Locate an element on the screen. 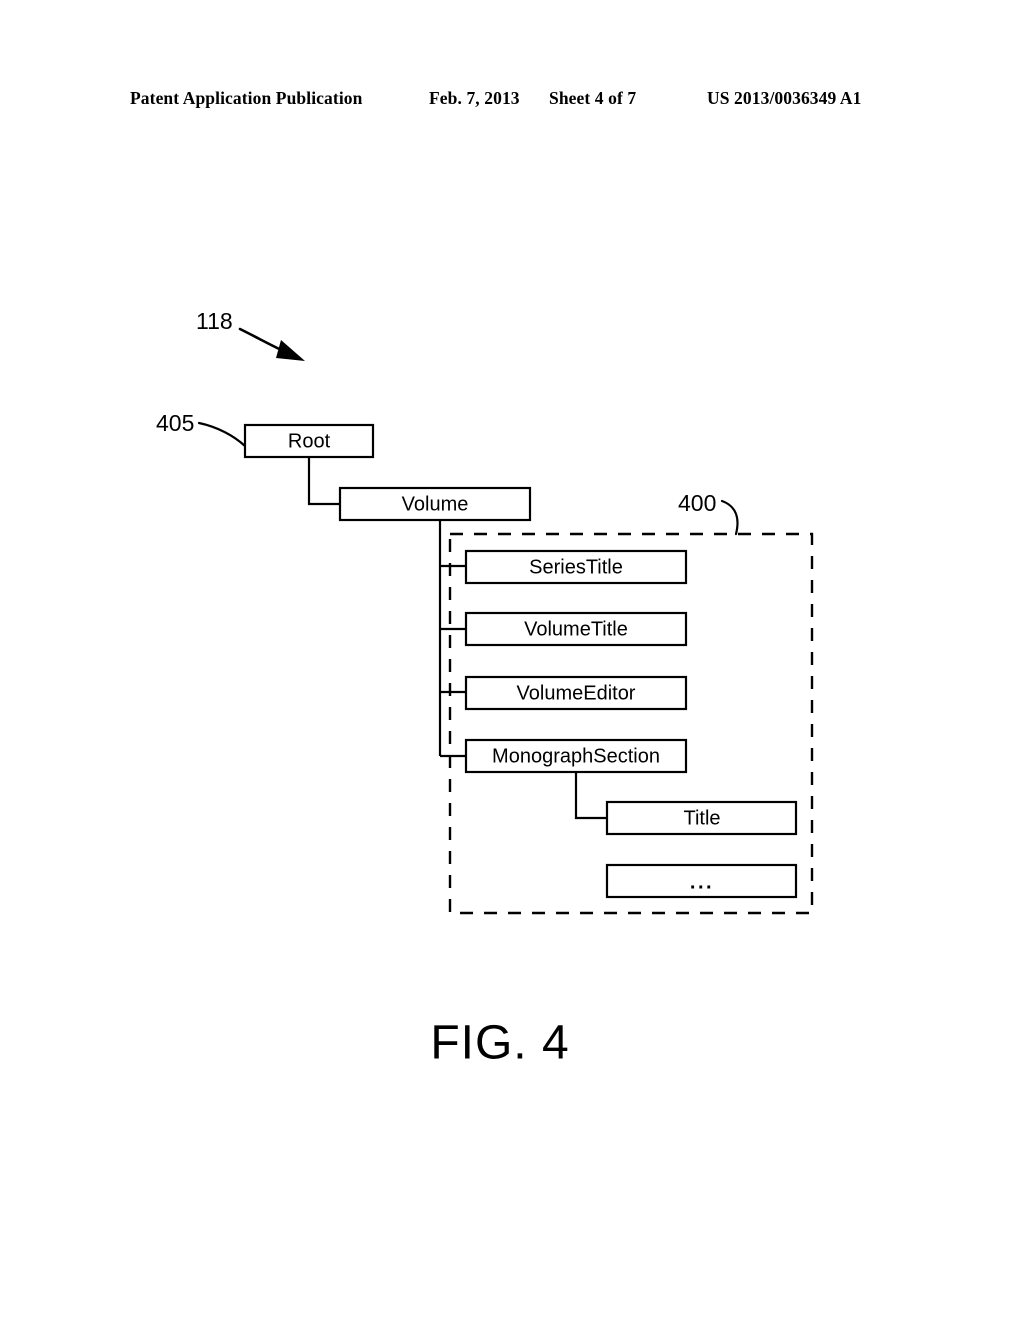  node-root: Root is located at coordinates (309, 441).